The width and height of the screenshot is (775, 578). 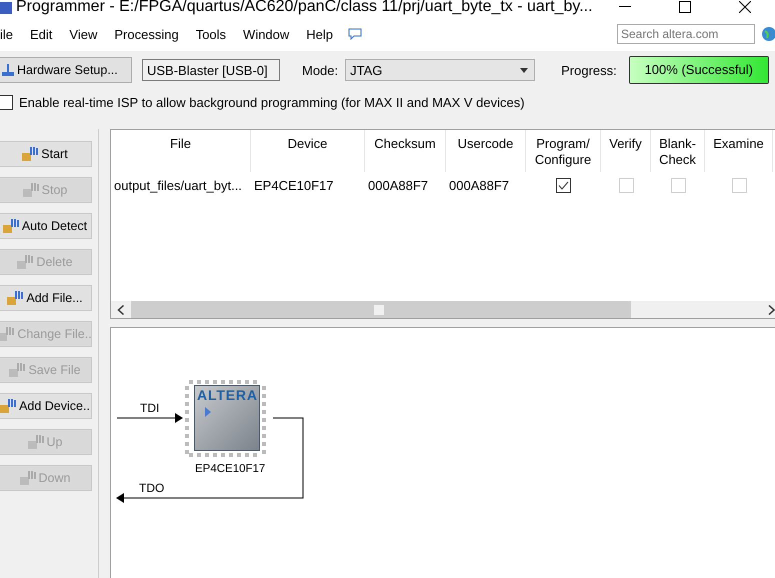 What do you see at coordinates (686, 34) in the screenshot?
I see `search-field: Search altera.com` at bounding box center [686, 34].